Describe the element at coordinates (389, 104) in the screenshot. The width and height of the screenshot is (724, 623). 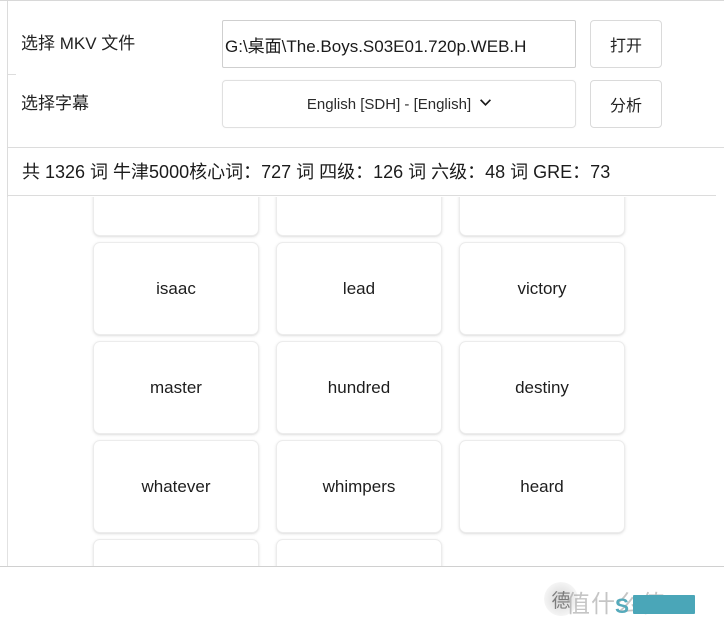
I see `subtitle-select-value: English [SDH] - [English]` at that location.